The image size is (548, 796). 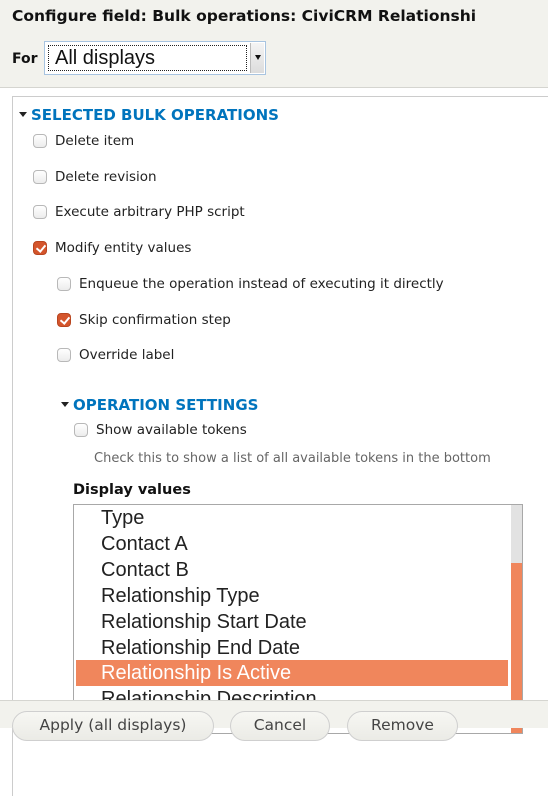 I want to click on listbox-option: Relationship End Date, so click(x=292, y=648).